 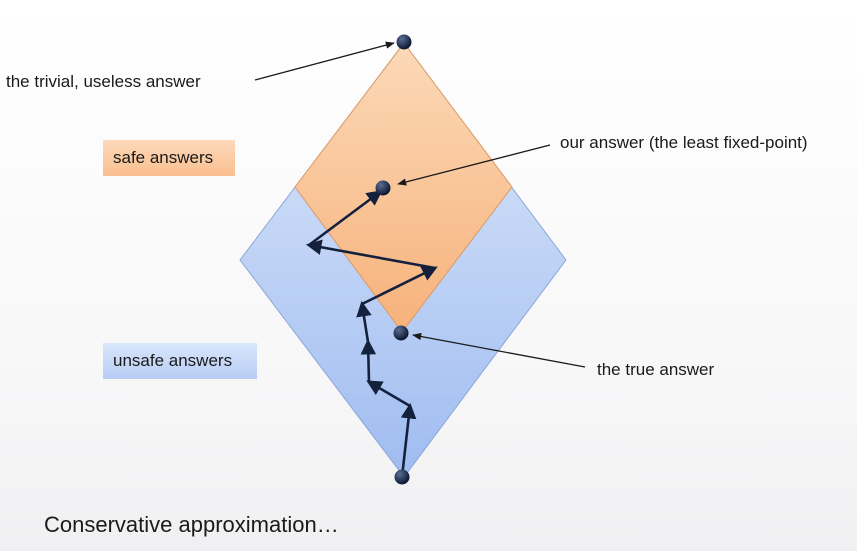 I want to click on safe-answers-legend: safe answers, so click(x=169, y=158).